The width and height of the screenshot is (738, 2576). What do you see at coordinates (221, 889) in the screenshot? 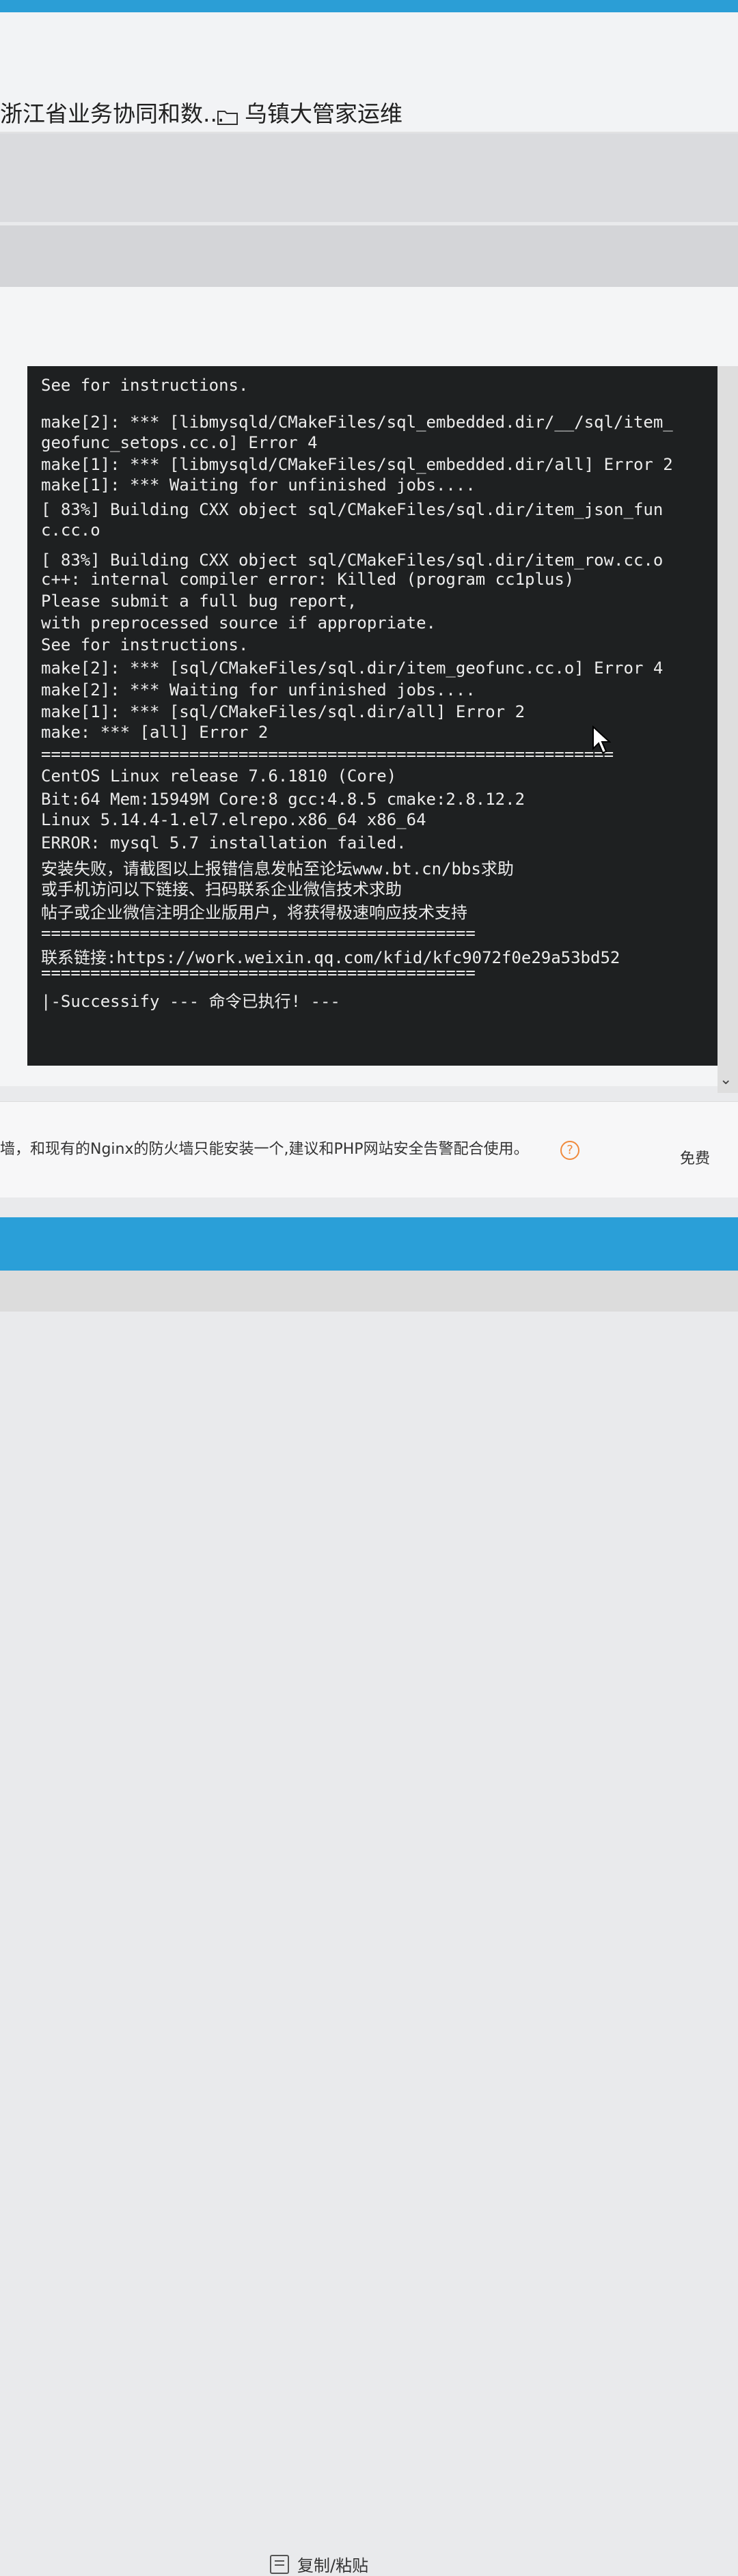
I see `terminal-line: 或手机访问以下链接、扫码联系企业微信技术求助` at bounding box center [221, 889].